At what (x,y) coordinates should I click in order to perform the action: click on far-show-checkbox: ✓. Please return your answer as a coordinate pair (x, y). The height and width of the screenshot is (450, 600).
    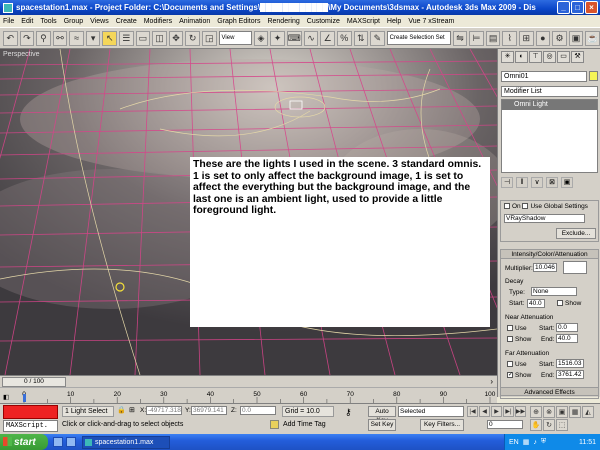
    Looking at the image, I should click on (510, 375).